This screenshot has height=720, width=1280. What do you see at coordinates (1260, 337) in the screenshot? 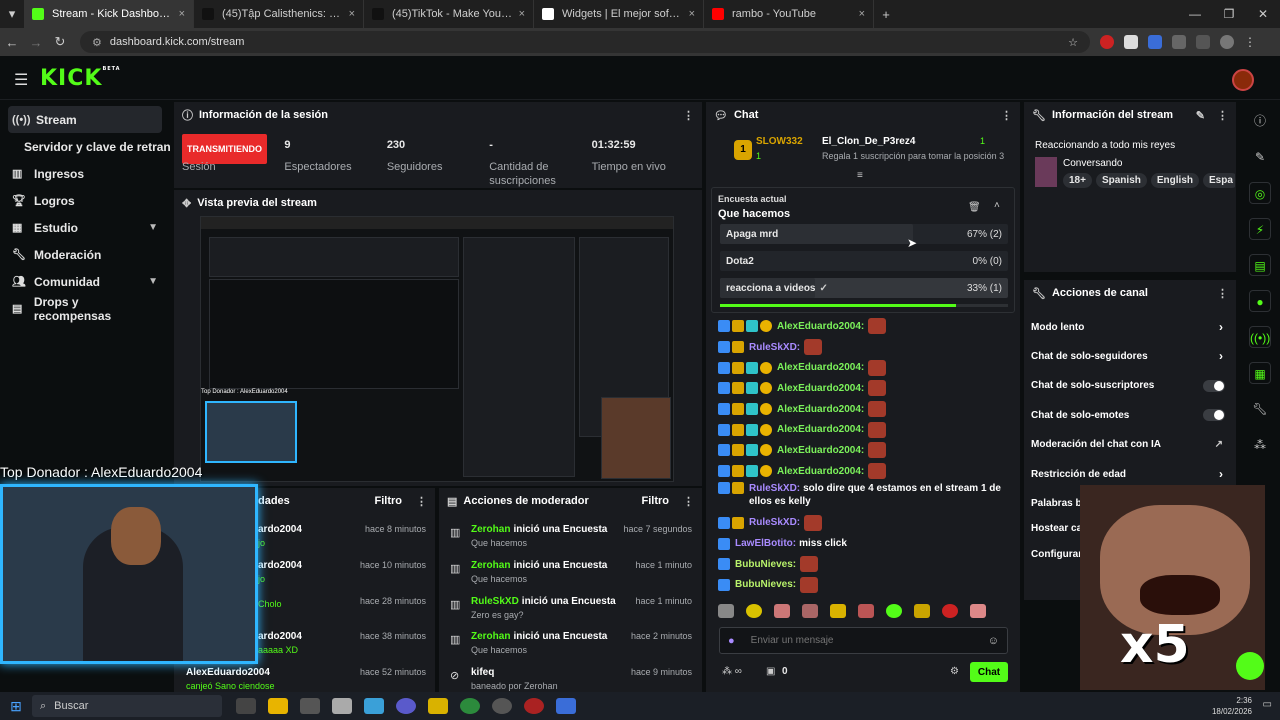
I see `broadcast-icon: ((•))` at bounding box center [1260, 337].